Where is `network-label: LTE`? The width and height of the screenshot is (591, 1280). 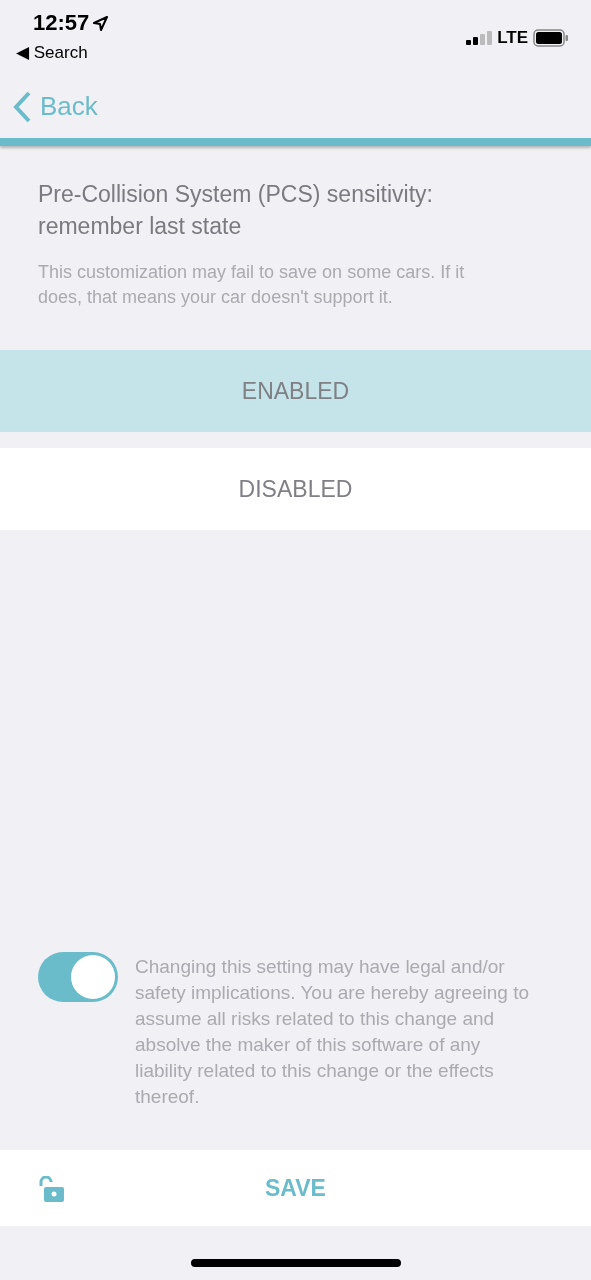 network-label: LTE is located at coordinates (512, 37).